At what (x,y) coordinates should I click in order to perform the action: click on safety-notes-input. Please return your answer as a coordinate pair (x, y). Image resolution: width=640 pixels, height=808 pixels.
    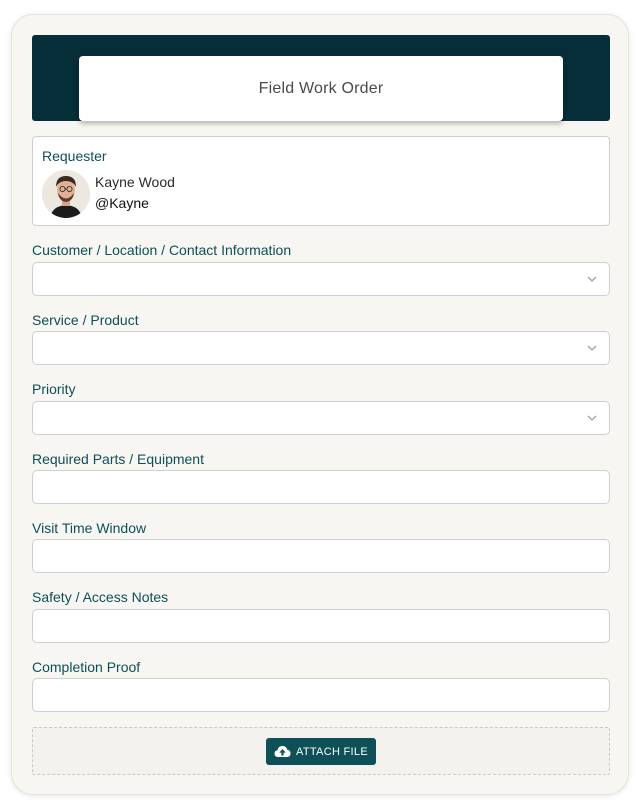
    Looking at the image, I should click on (321, 626).